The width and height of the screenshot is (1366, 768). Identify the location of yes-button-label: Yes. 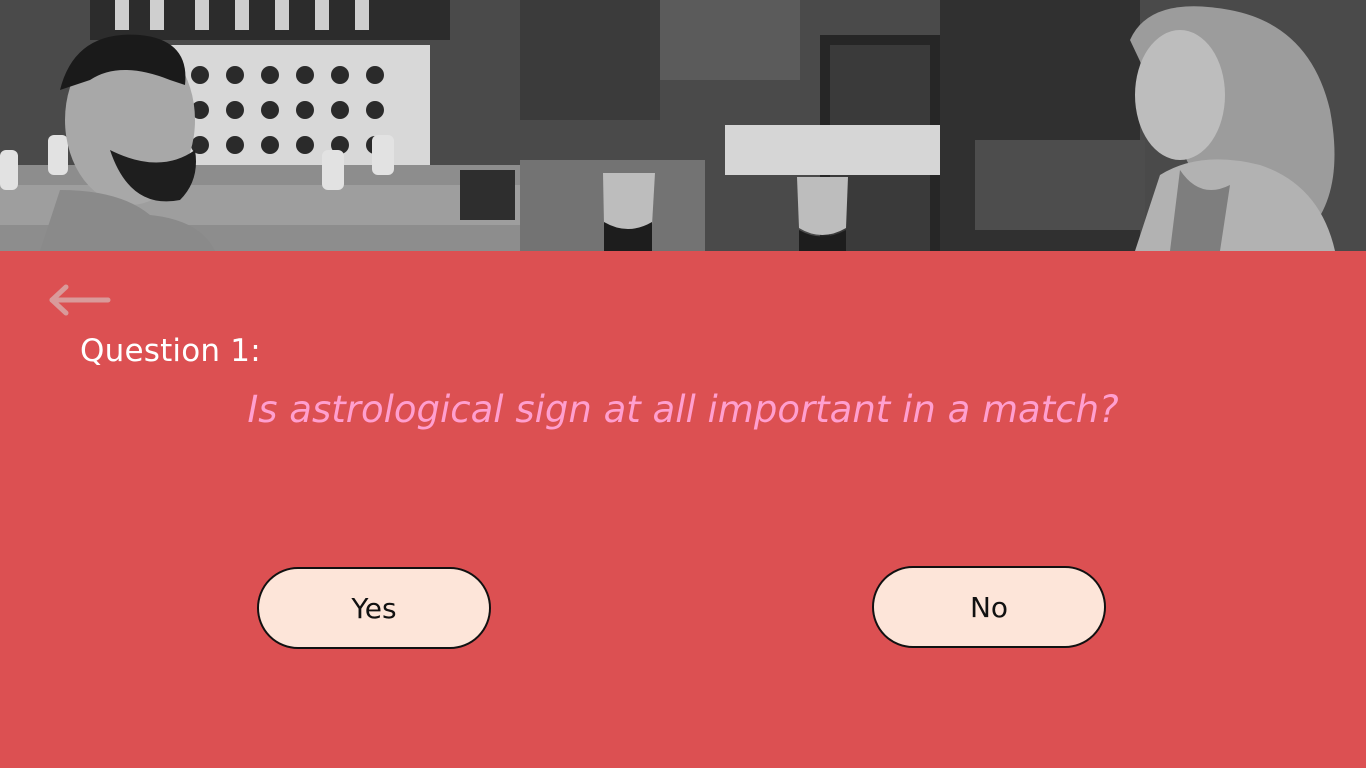
(374, 608).